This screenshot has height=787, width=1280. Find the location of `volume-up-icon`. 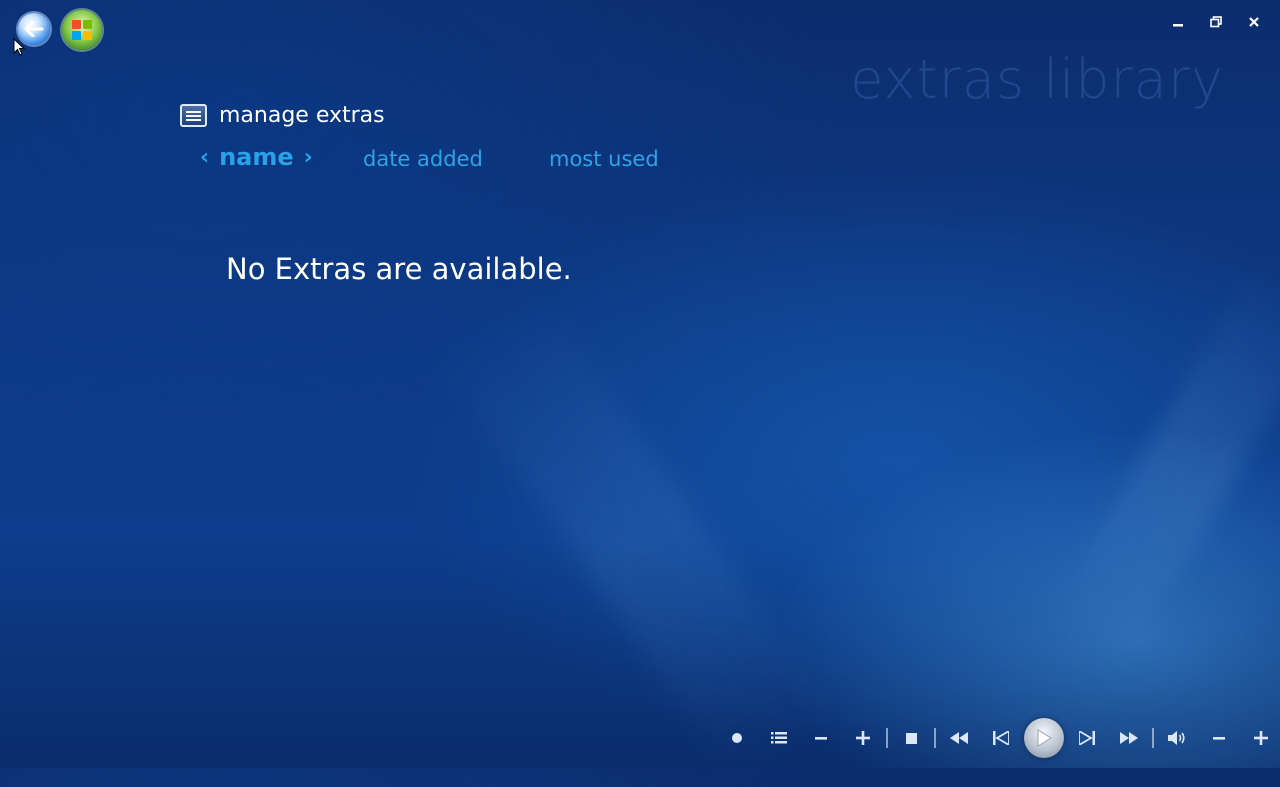

volume-up-icon is located at coordinates (1260, 738).